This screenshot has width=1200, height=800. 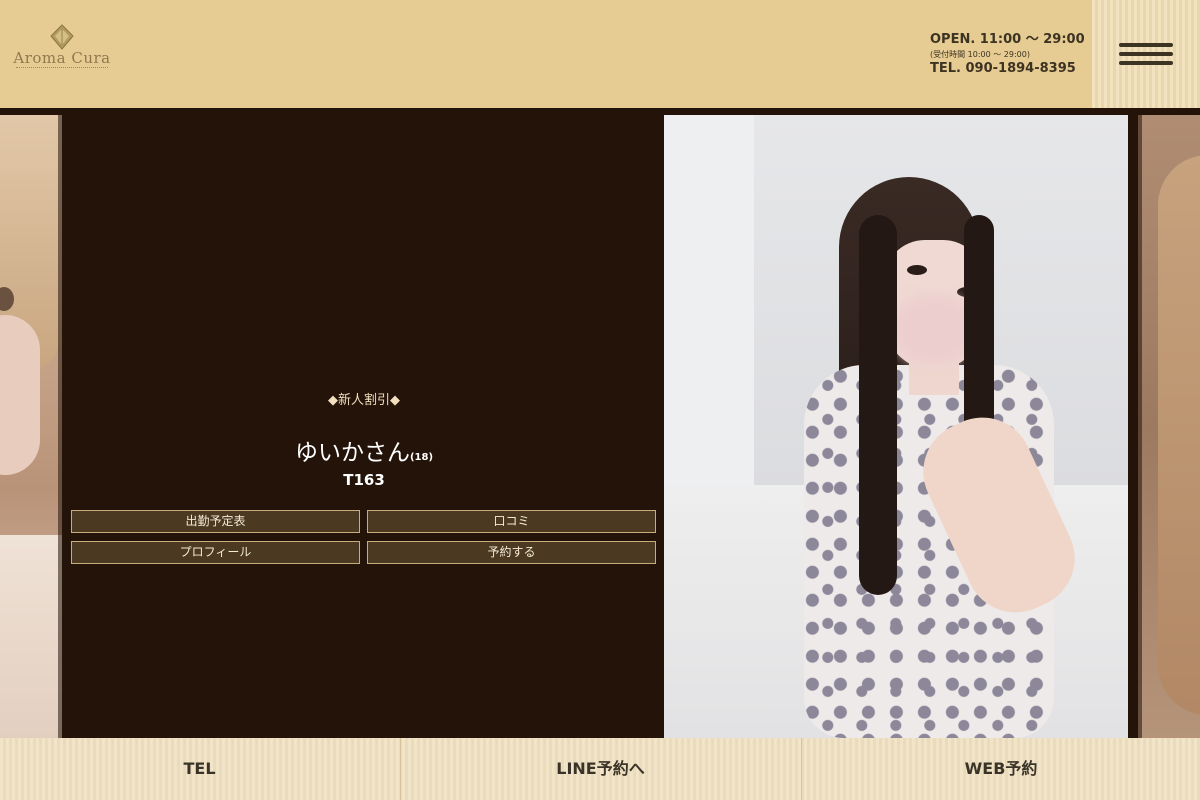 I want to click on web-reservation-button: WEB予約, so click(x=1000, y=769).